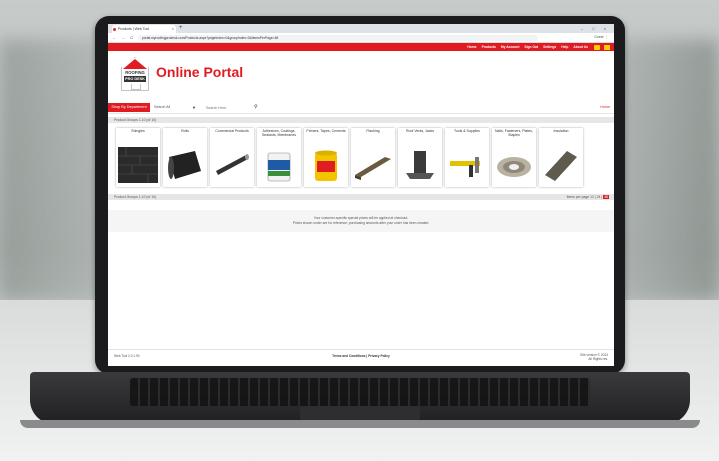 The height and width of the screenshot is (461, 719). I want to click on background-window-left, so click(55, 170).